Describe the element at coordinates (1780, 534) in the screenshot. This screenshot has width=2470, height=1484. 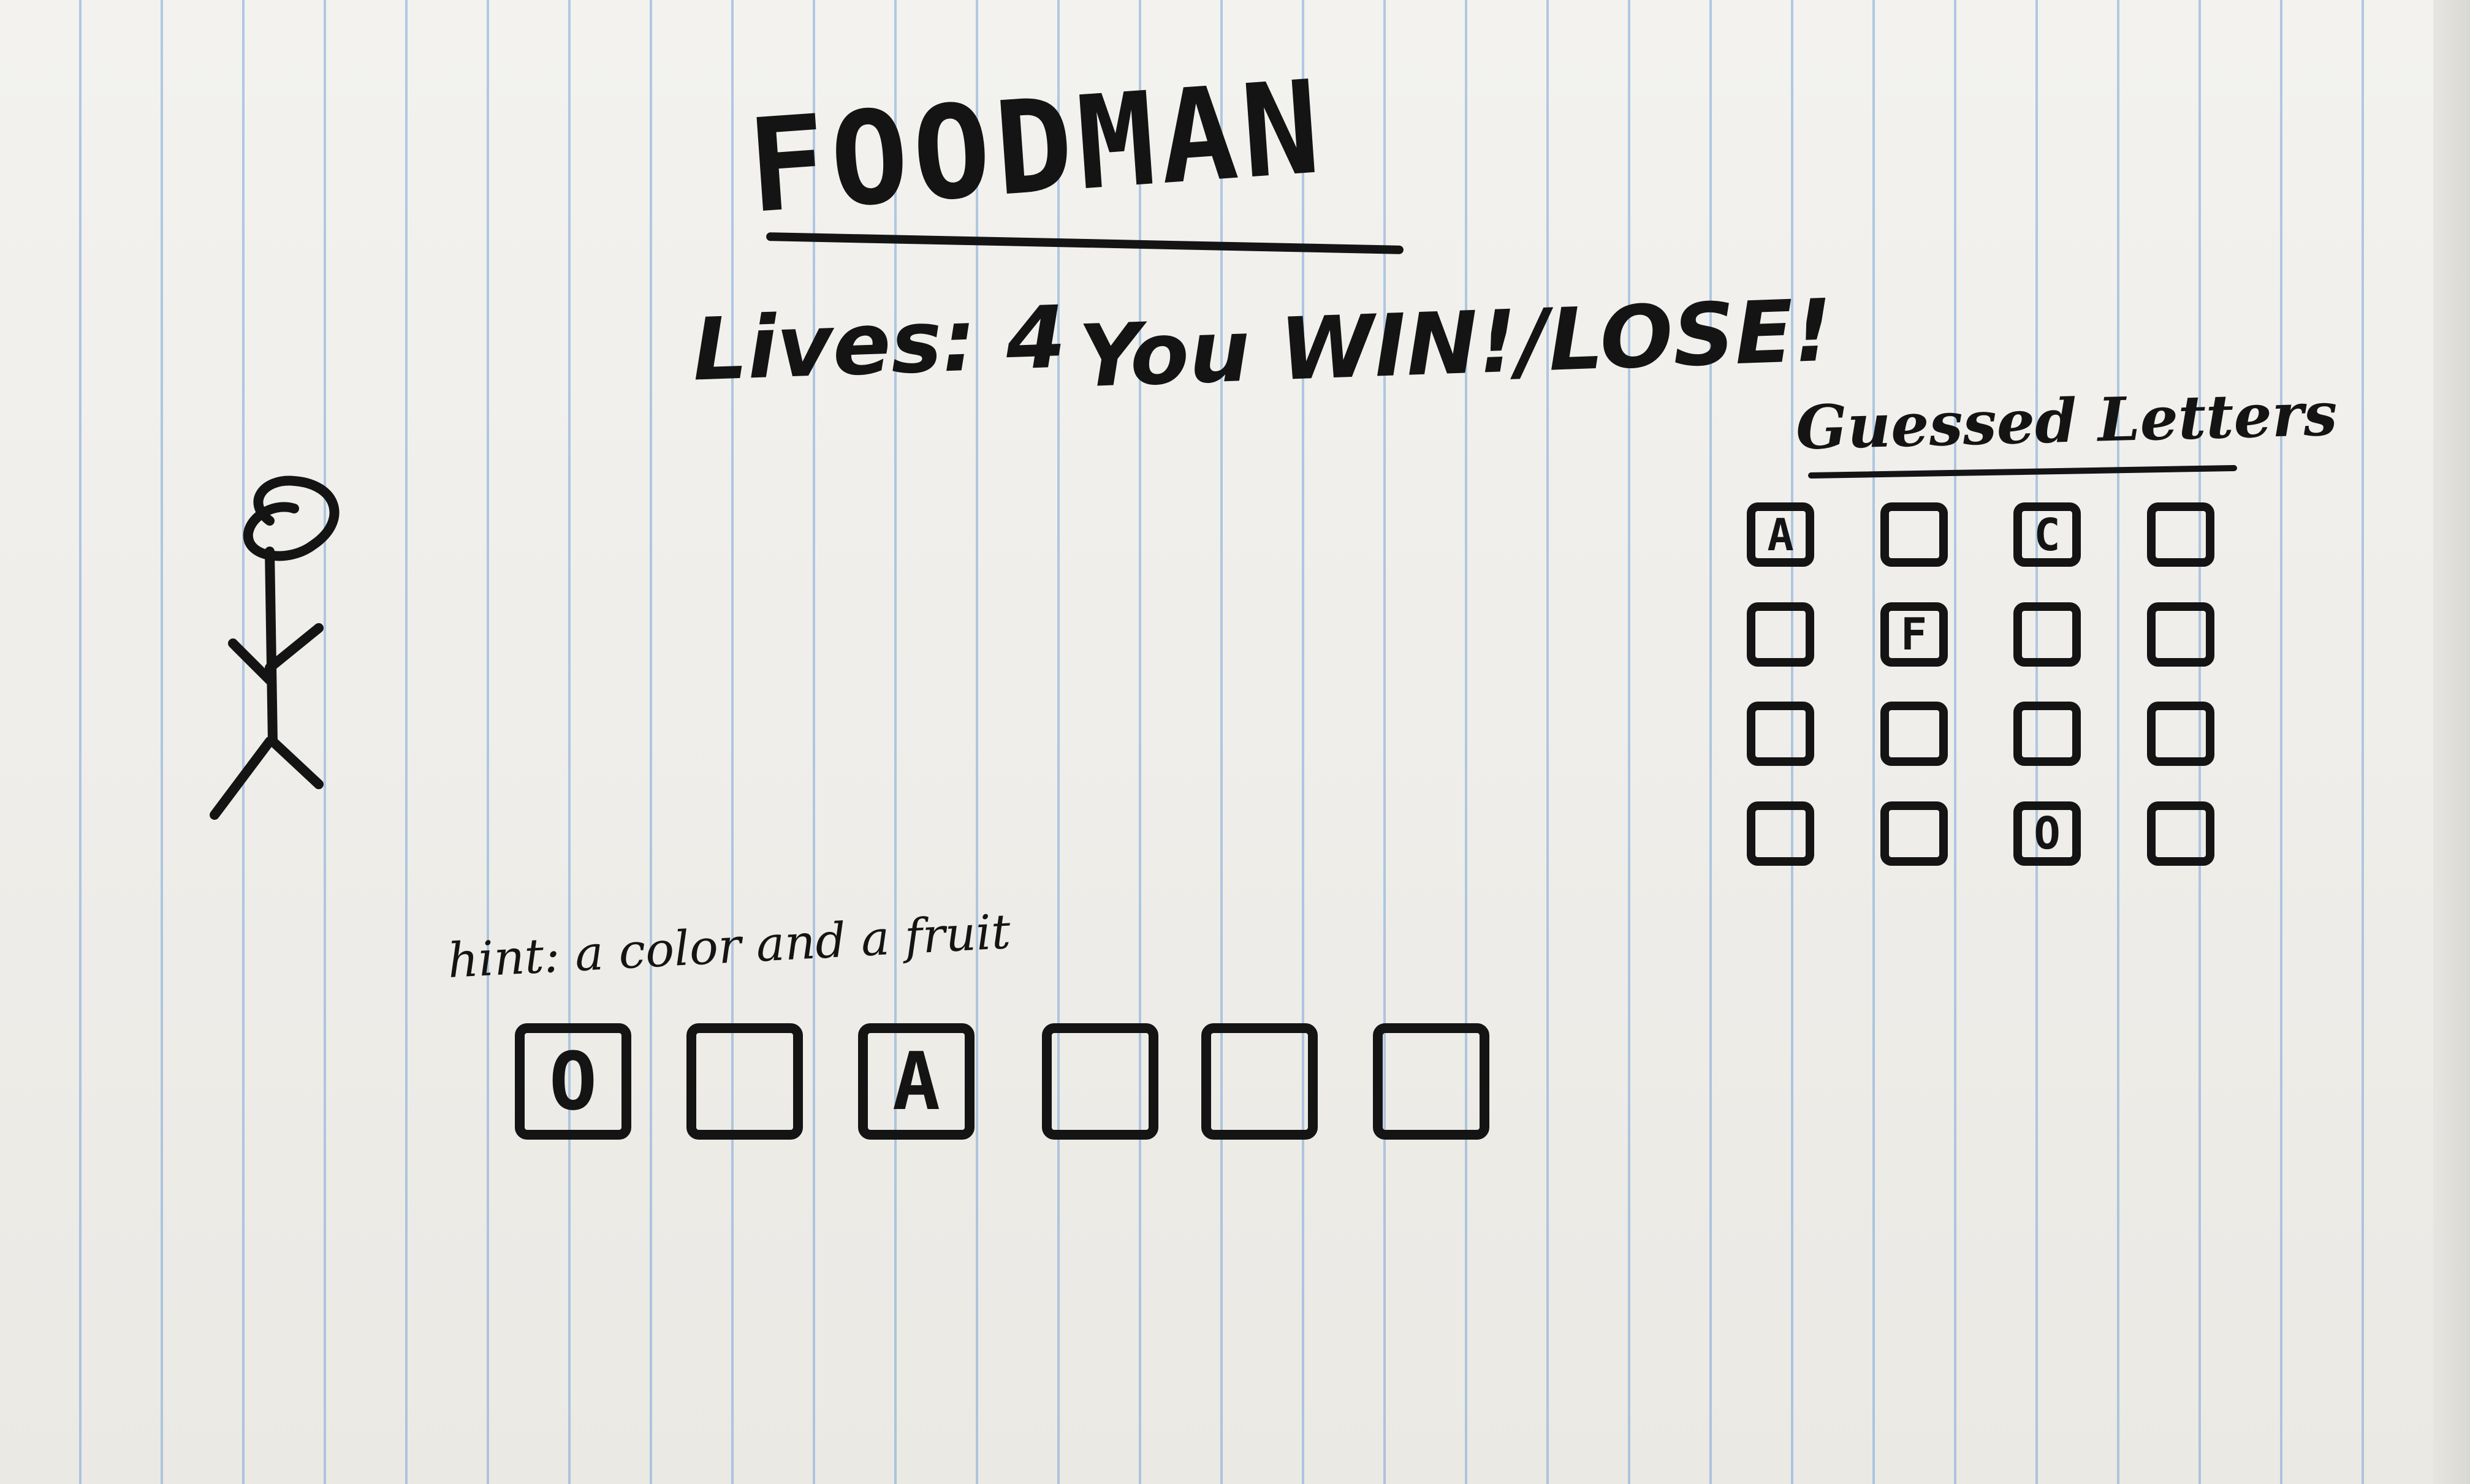
I see `guessed-slot: A` at that location.